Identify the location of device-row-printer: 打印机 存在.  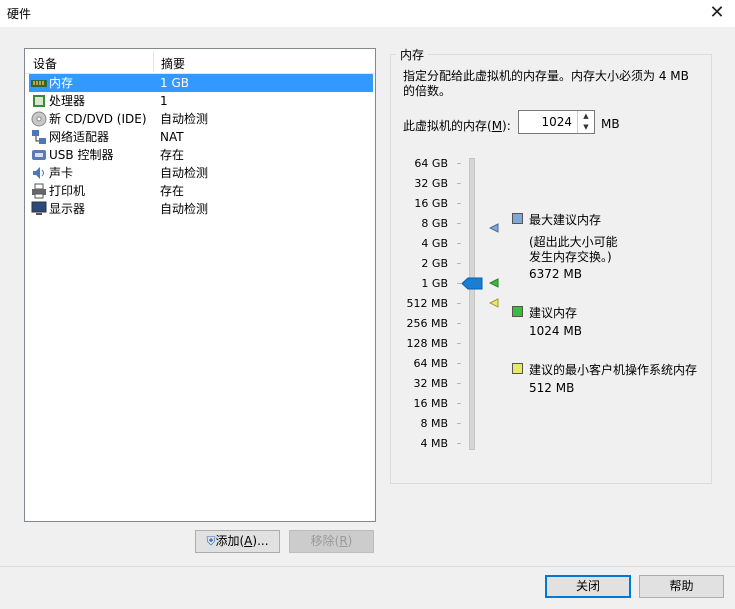
(201, 191).